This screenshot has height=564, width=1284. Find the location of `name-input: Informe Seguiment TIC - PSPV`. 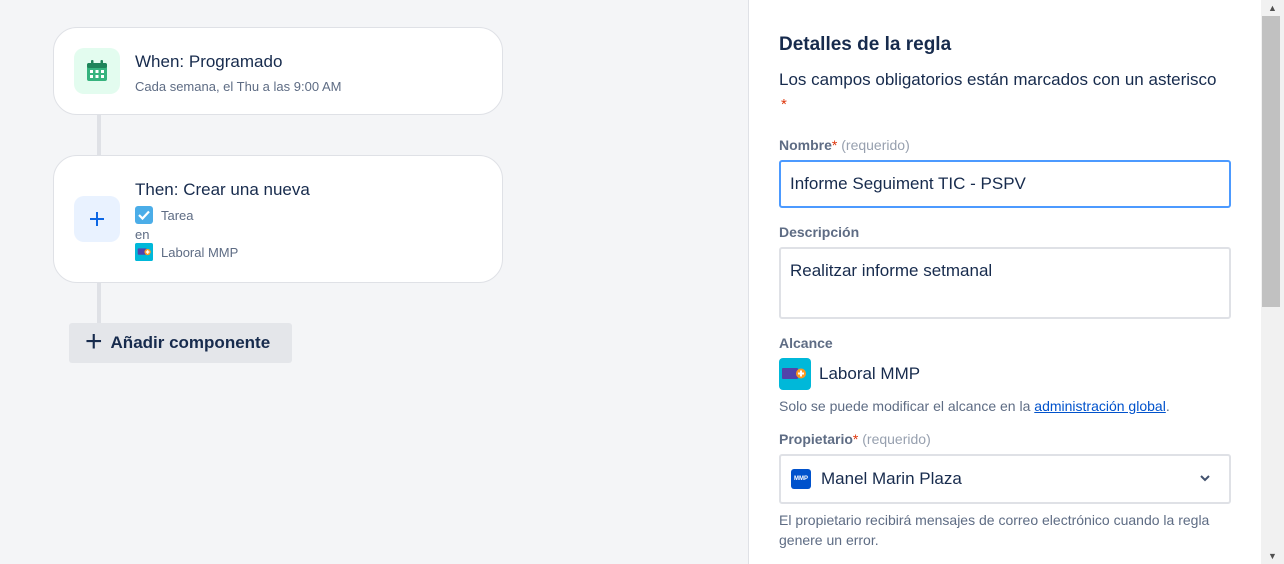

name-input: Informe Seguiment TIC - PSPV is located at coordinates (1005, 184).